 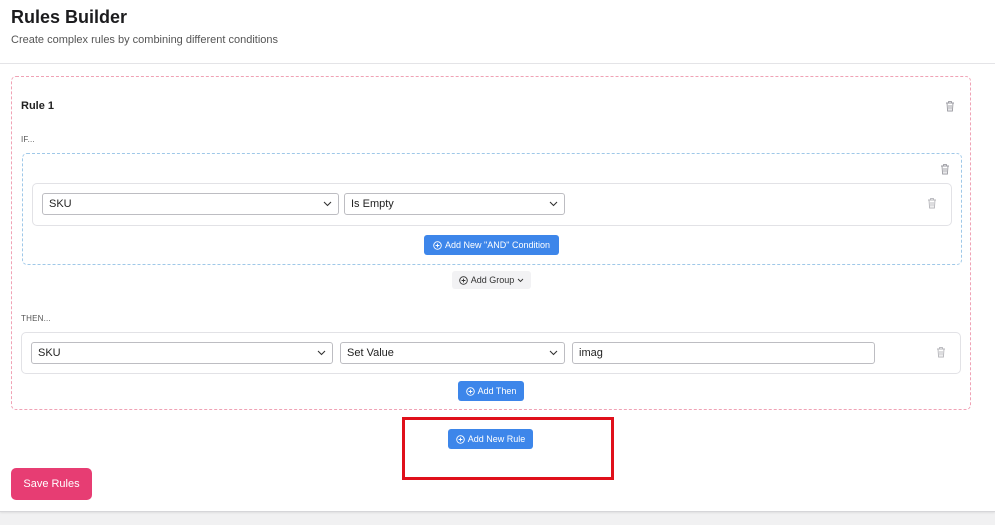 What do you see at coordinates (190, 204) in the screenshot?
I see `condition-field-select: SKU` at bounding box center [190, 204].